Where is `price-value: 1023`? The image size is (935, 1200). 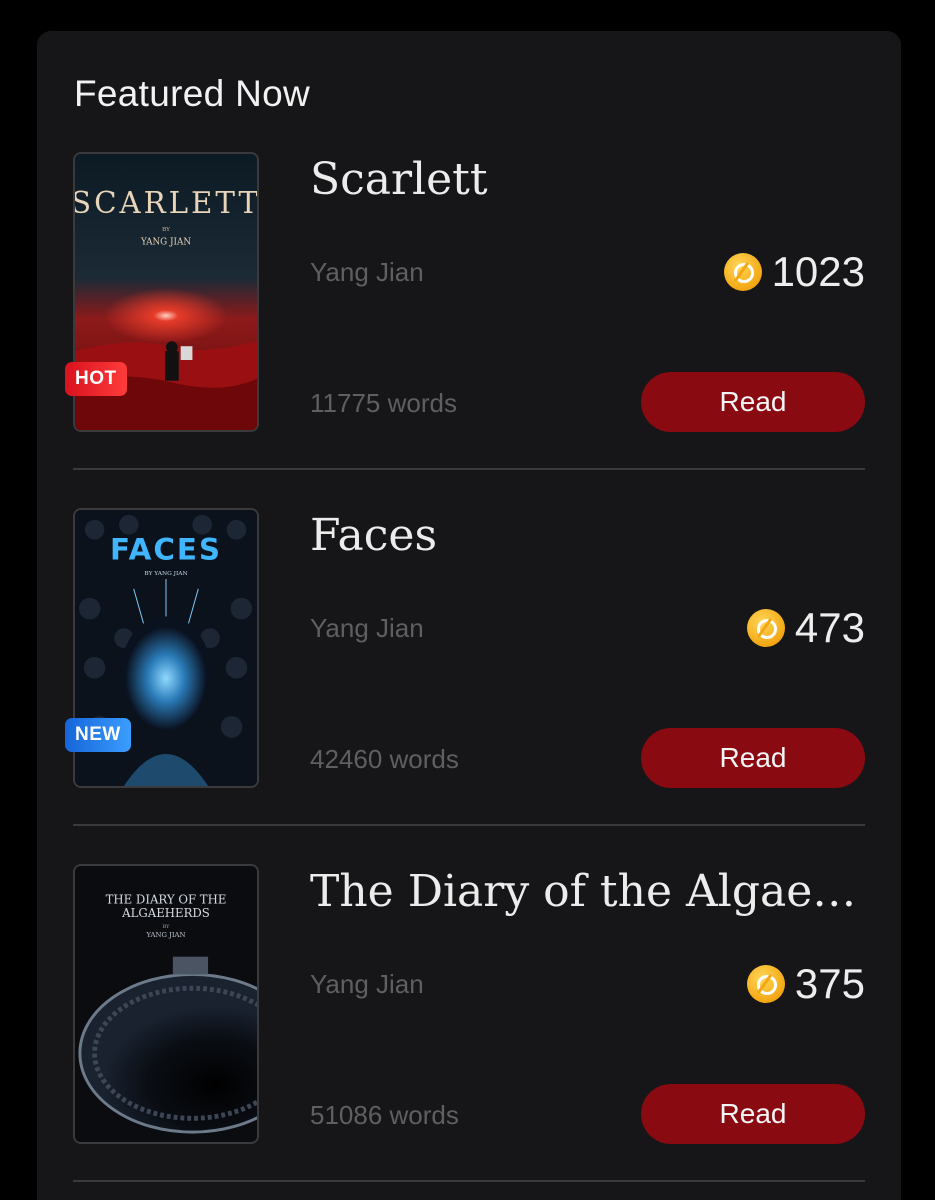
price-value: 1023 is located at coordinates (818, 271).